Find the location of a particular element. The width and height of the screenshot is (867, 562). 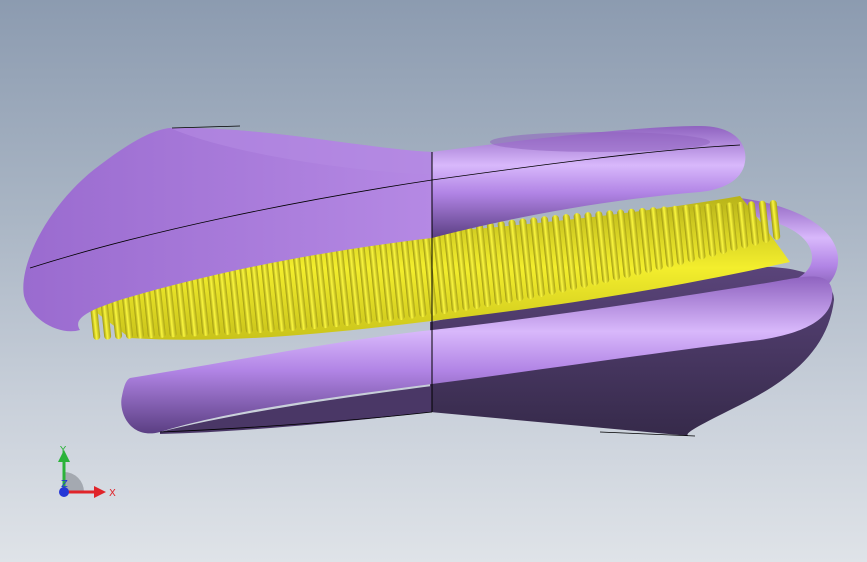

z-axis-label: Z is located at coordinates (64, 484).